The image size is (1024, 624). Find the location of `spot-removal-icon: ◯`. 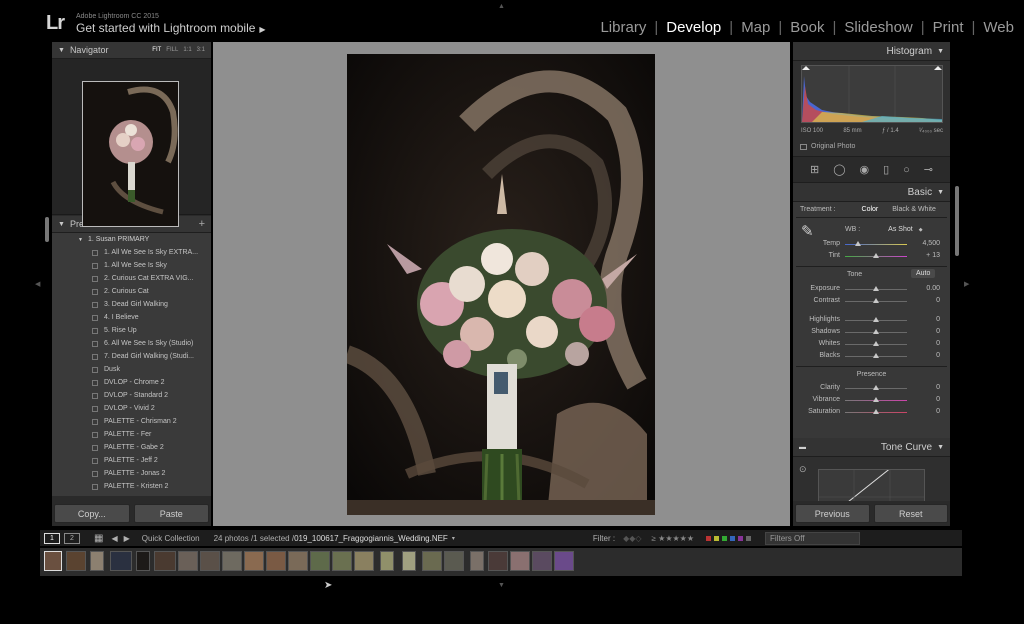

spot-removal-icon: ◯ is located at coordinates (839, 169).